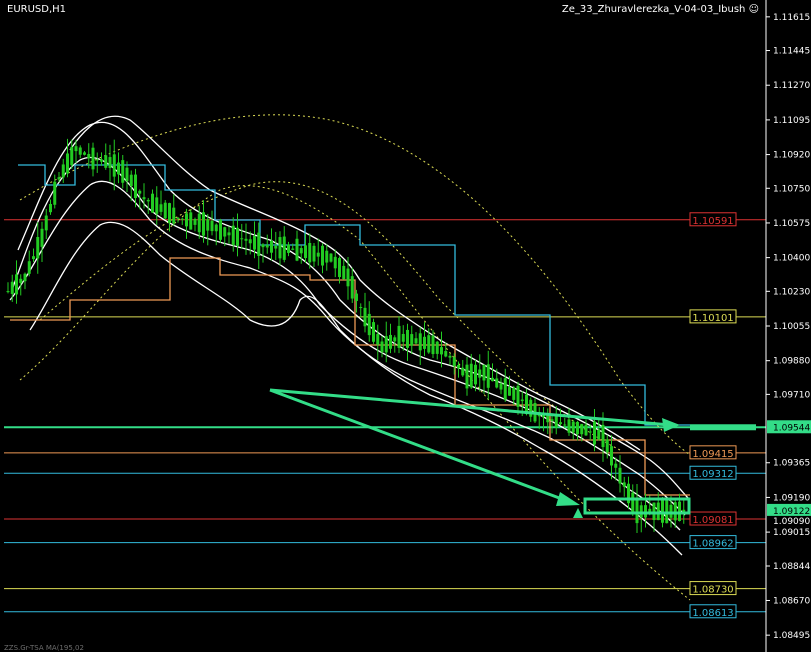 This screenshot has height=652, width=811. Describe the element at coordinates (712, 613) in the screenshot. I see `svg-text: 1.08613` at that location.